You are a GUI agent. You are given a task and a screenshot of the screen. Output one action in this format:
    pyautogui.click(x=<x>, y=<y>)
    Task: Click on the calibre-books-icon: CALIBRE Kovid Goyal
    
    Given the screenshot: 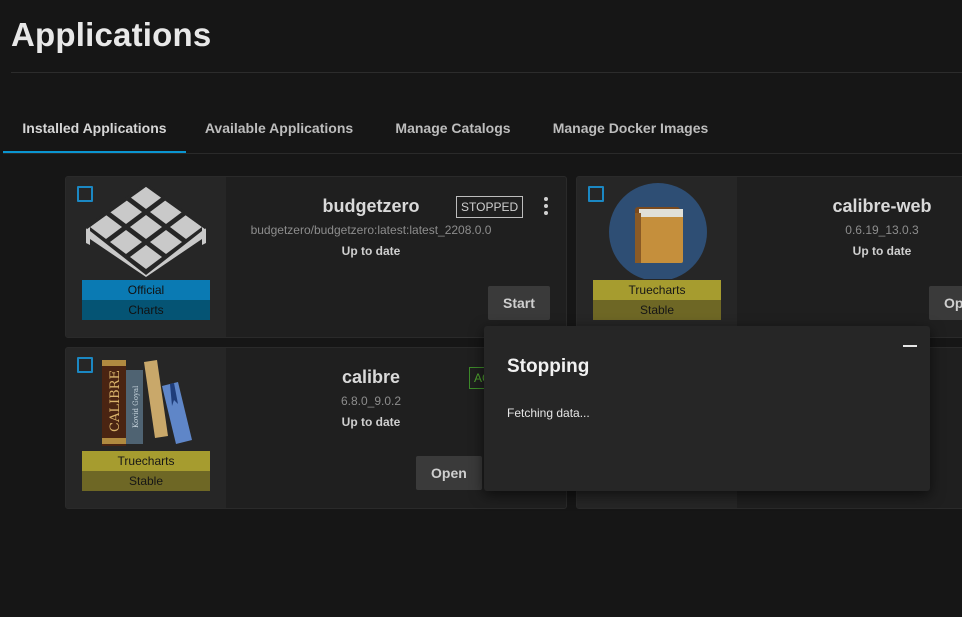 What is the action you would take?
    pyautogui.click(x=146, y=402)
    